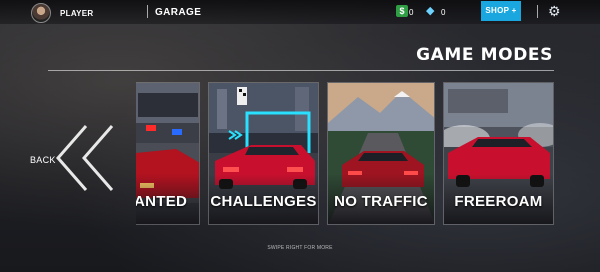 Image resolution: width=600 pixels, height=272 pixels. I want to click on cash-value: 0, so click(411, 12).